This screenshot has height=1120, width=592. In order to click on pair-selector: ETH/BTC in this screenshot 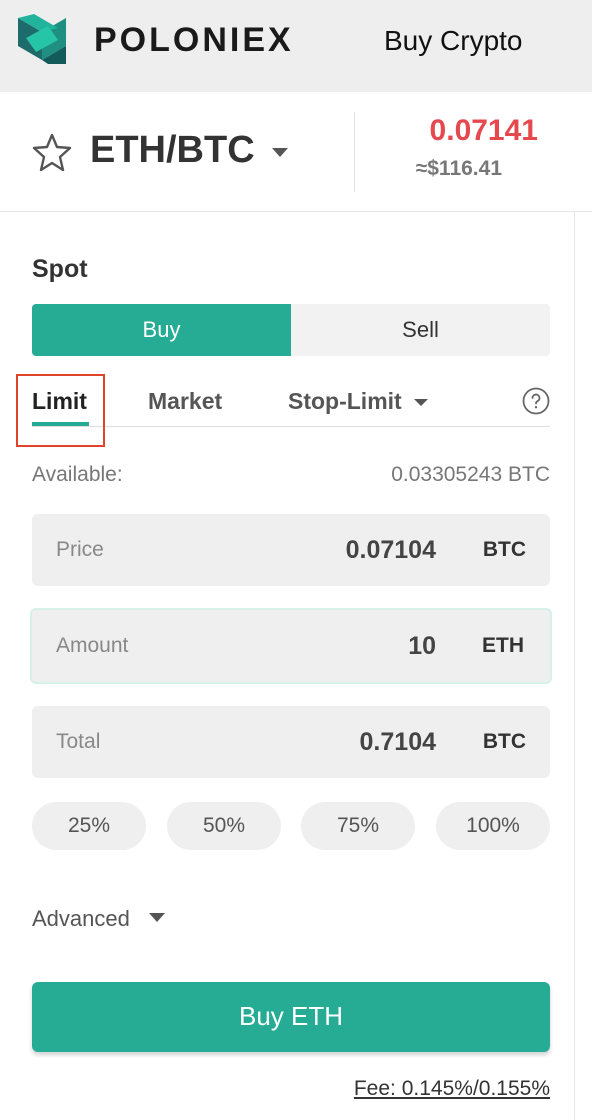, I will do `click(172, 150)`.